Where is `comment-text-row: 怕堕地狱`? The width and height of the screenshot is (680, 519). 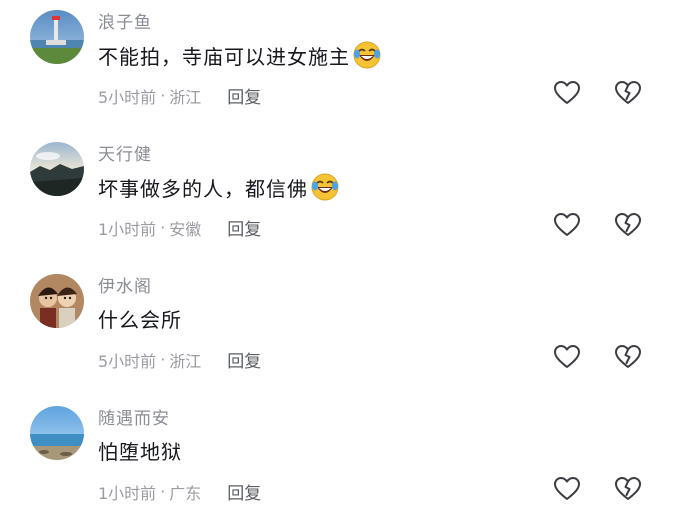
comment-text-row: 怕堕地狱 is located at coordinates (140, 450).